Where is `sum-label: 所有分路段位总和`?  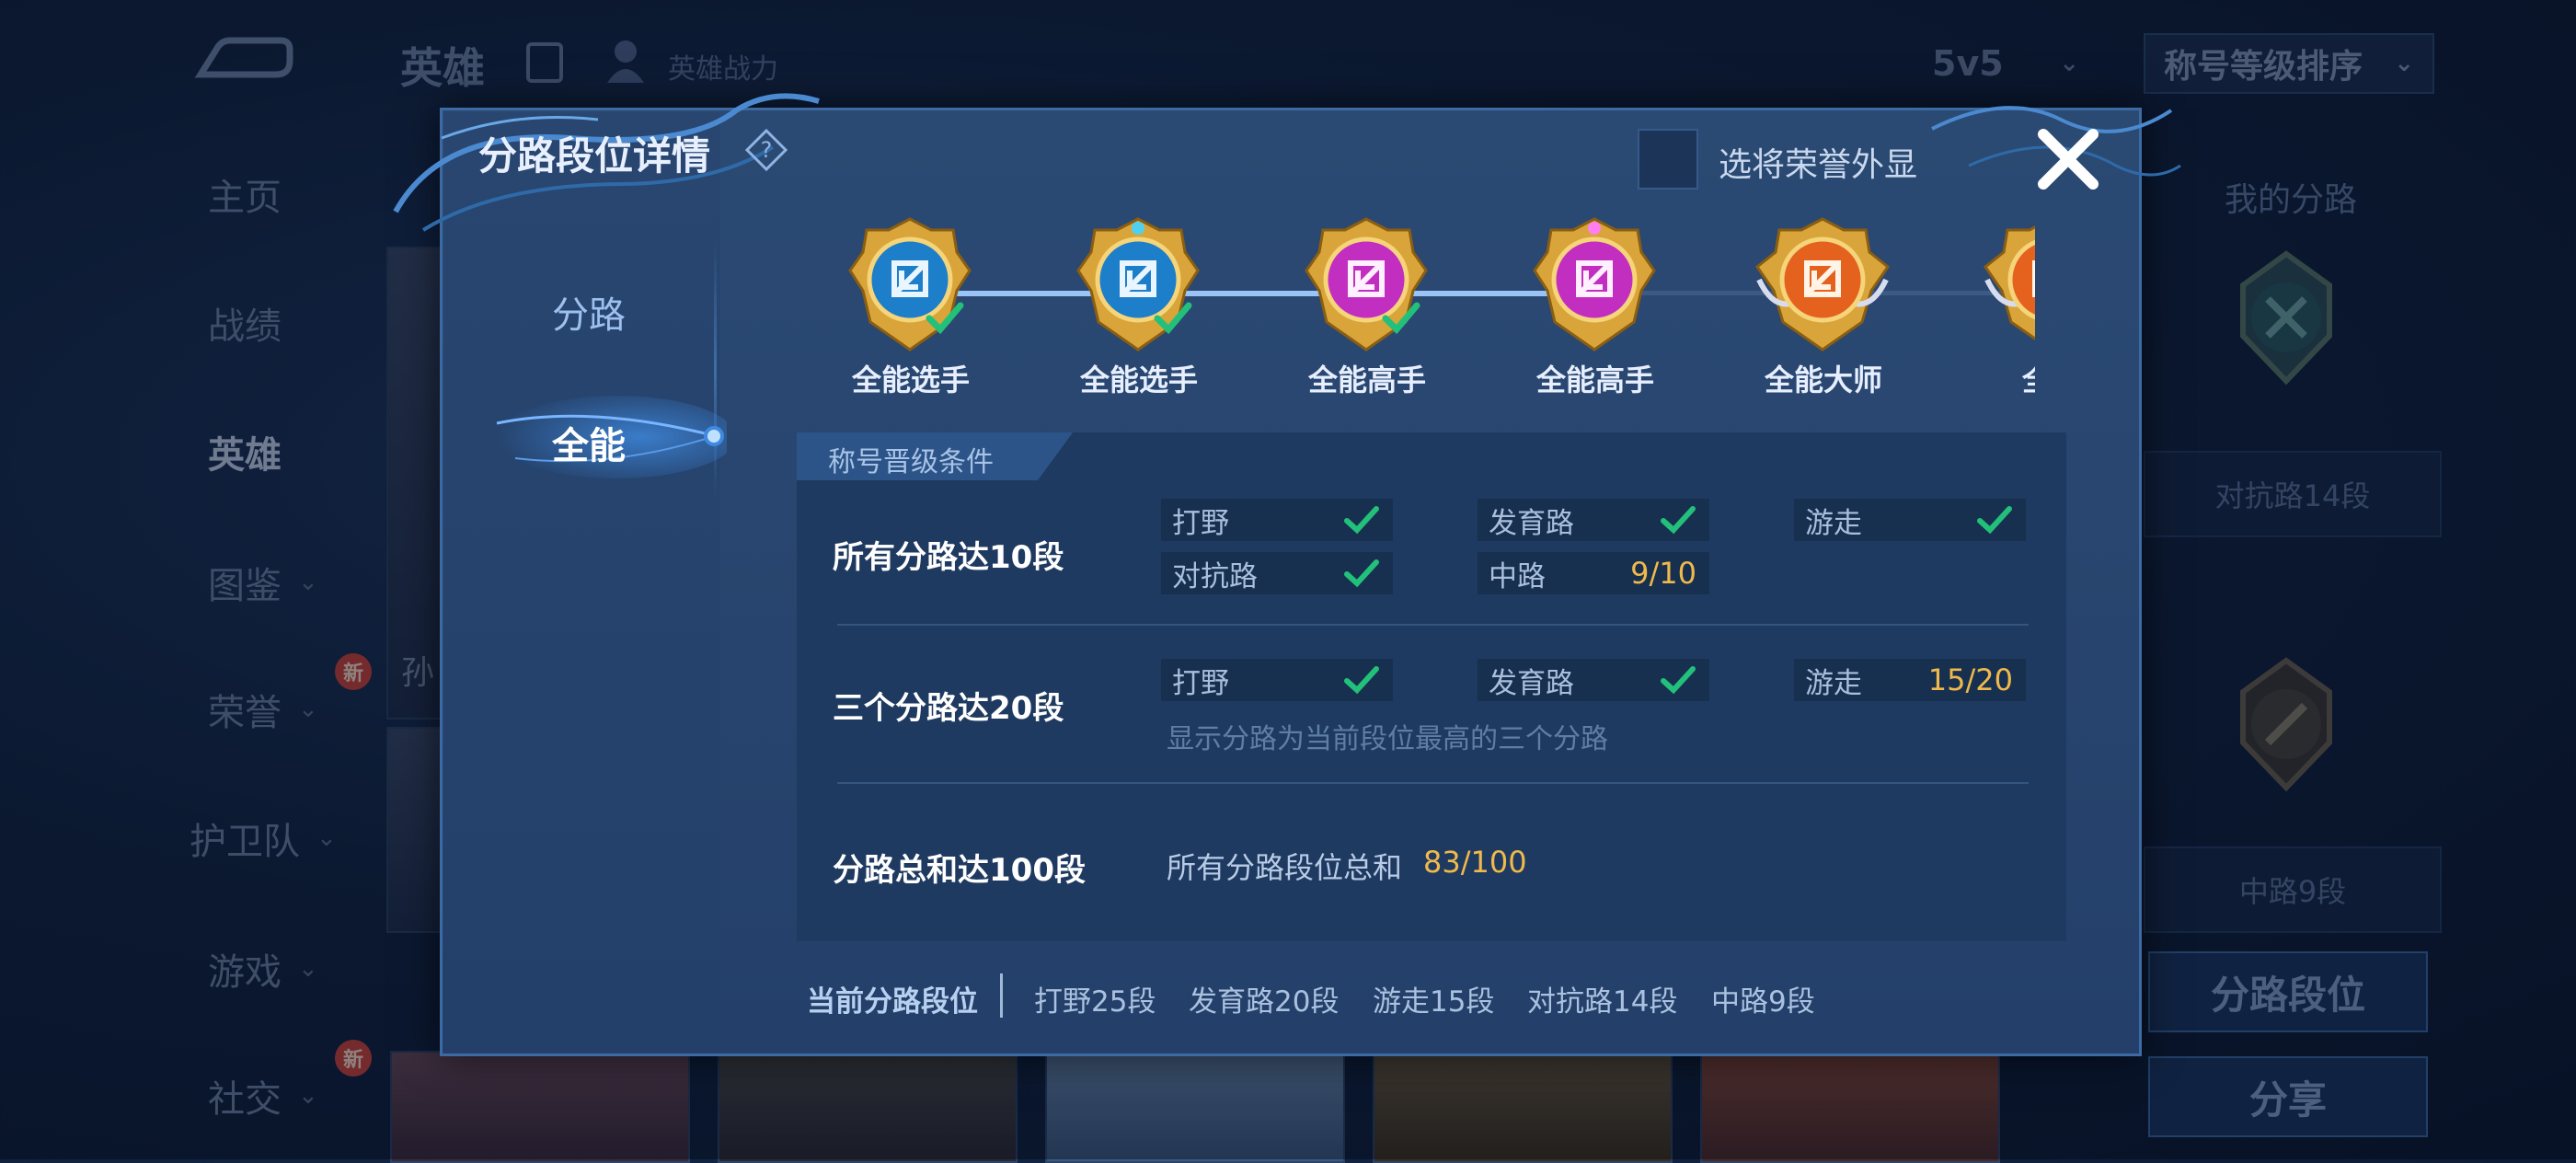 sum-label: 所有分路段位总和 is located at coordinates (1285, 868).